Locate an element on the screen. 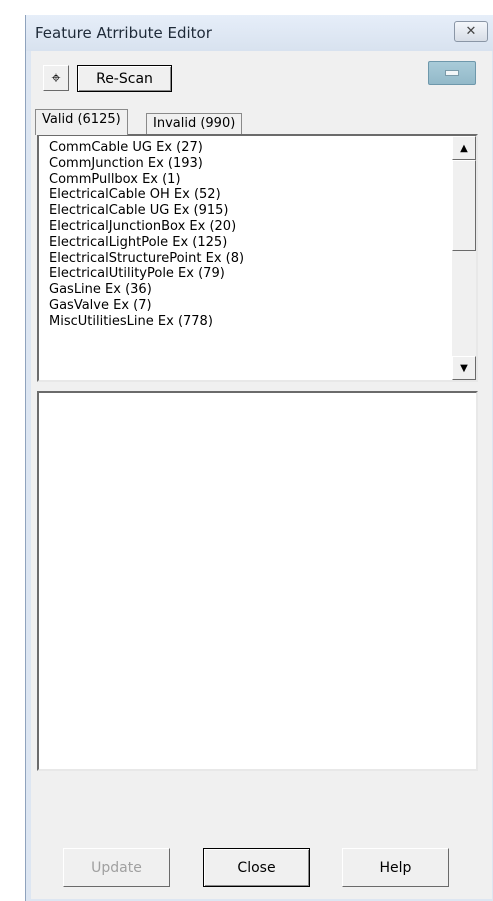 The height and width of the screenshot is (901, 493). scroll-down-button: ▼ is located at coordinates (464, 368).